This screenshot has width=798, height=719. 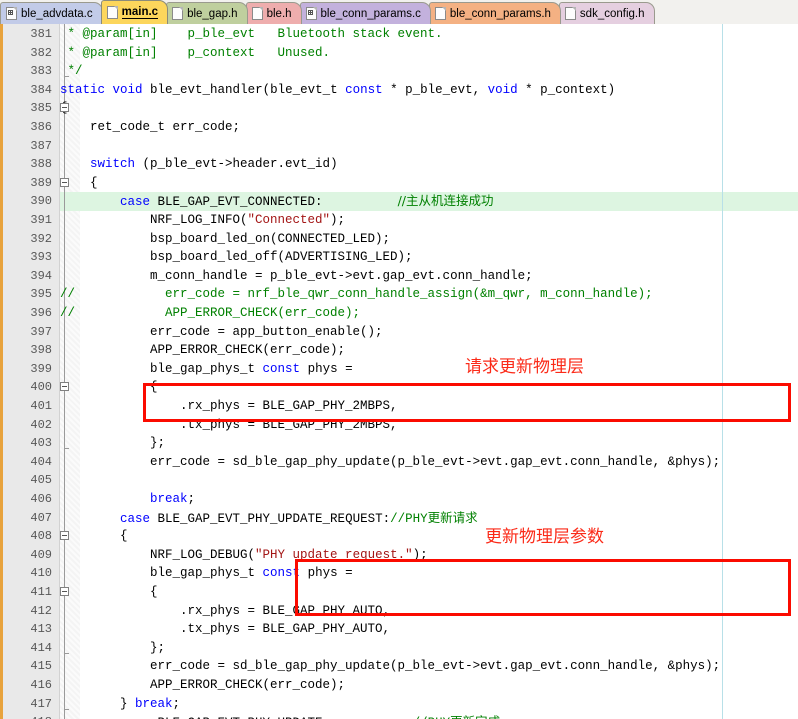 What do you see at coordinates (41, 666) in the screenshot?
I see `line-number: 415` at bounding box center [41, 666].